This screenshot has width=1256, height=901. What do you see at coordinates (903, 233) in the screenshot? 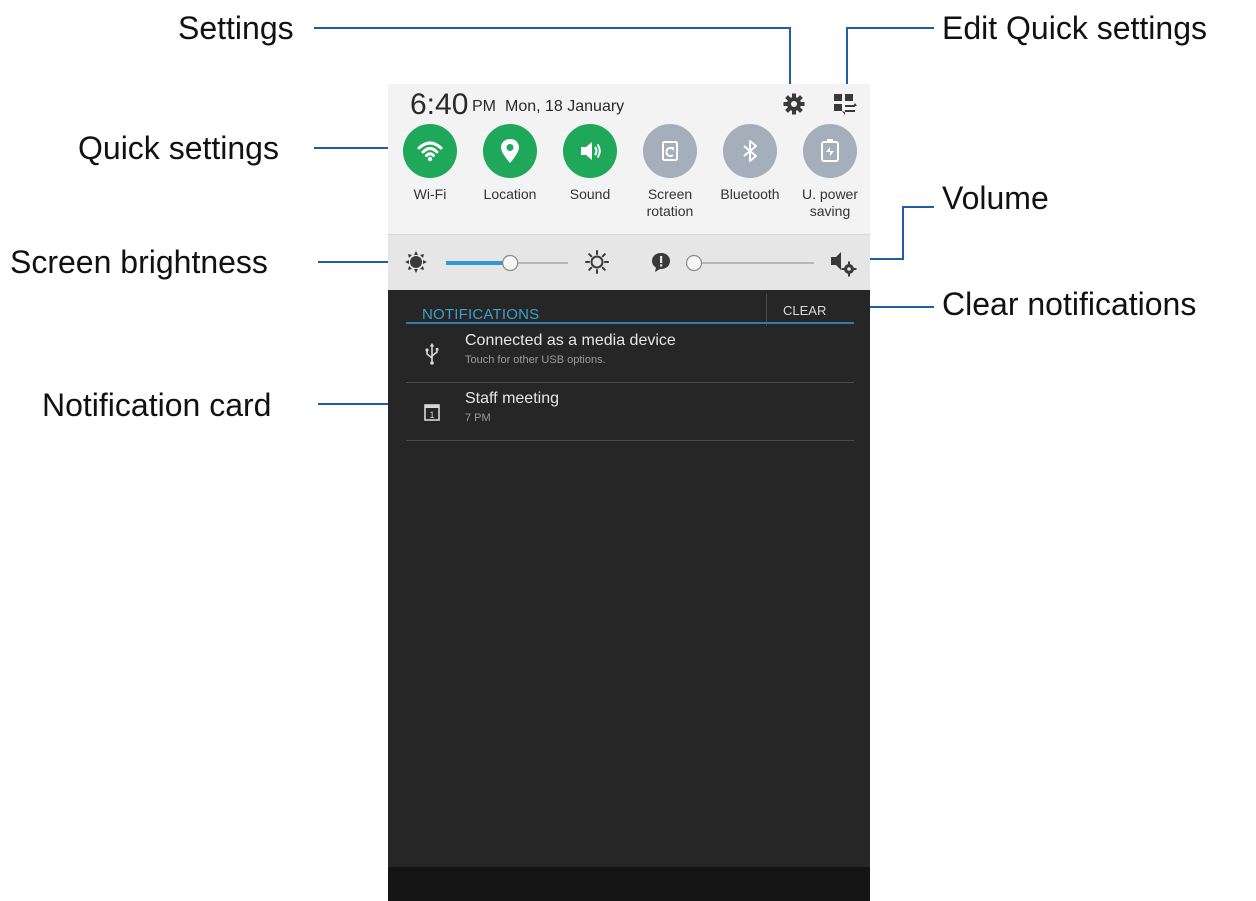
I see `leader-volume-drop` at bounding box center [903, 233].